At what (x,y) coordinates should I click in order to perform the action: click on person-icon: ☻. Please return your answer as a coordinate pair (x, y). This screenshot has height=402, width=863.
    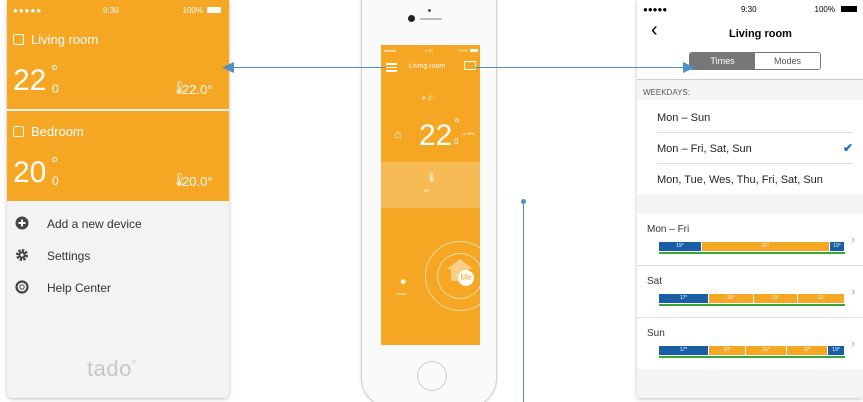
    Looking at the image, I should click on (403, 281).